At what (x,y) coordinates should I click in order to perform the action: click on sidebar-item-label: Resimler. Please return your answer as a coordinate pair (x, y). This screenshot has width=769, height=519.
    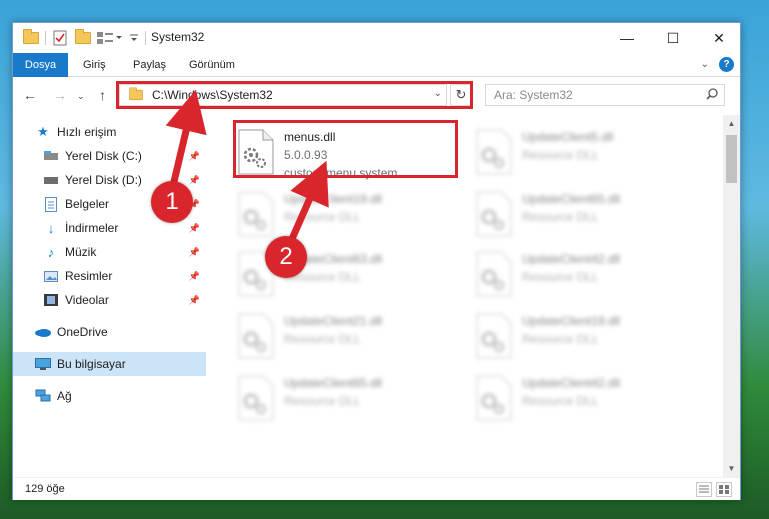
    Looking at the image, I should click on (89, 276).